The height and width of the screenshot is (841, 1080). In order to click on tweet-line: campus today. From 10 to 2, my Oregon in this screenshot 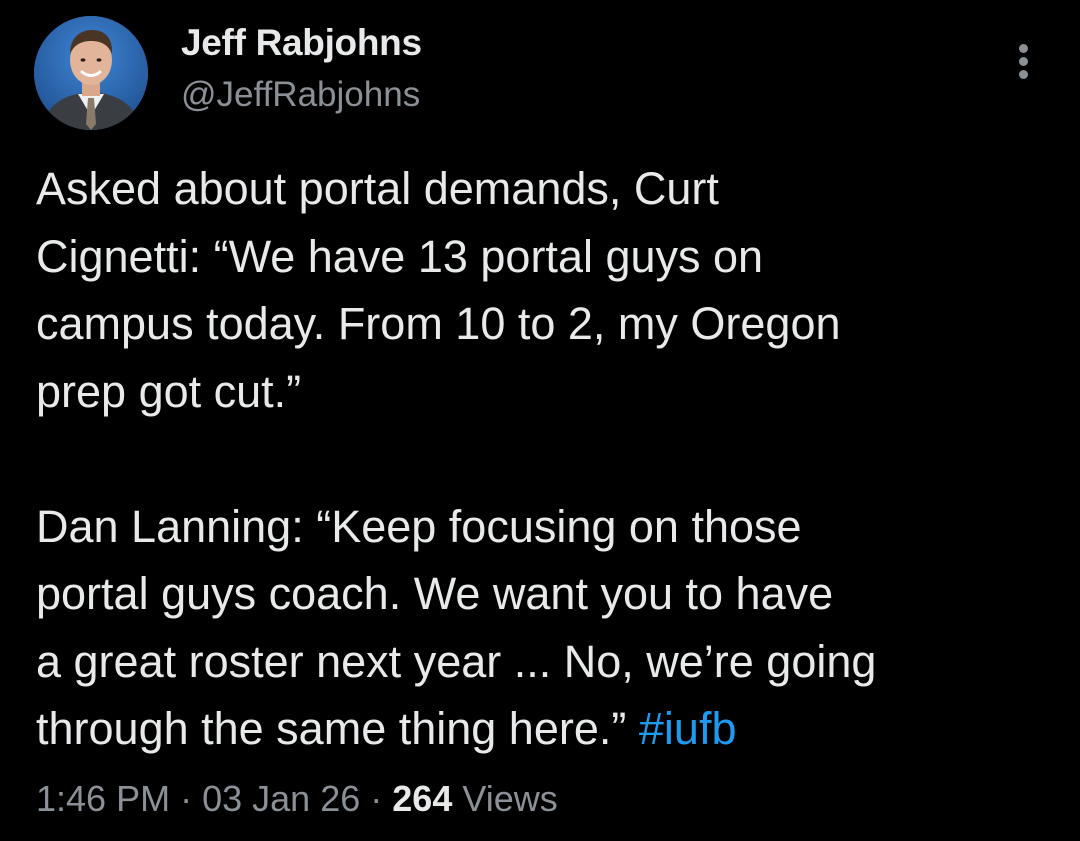, I will do `click(438, 323)`.